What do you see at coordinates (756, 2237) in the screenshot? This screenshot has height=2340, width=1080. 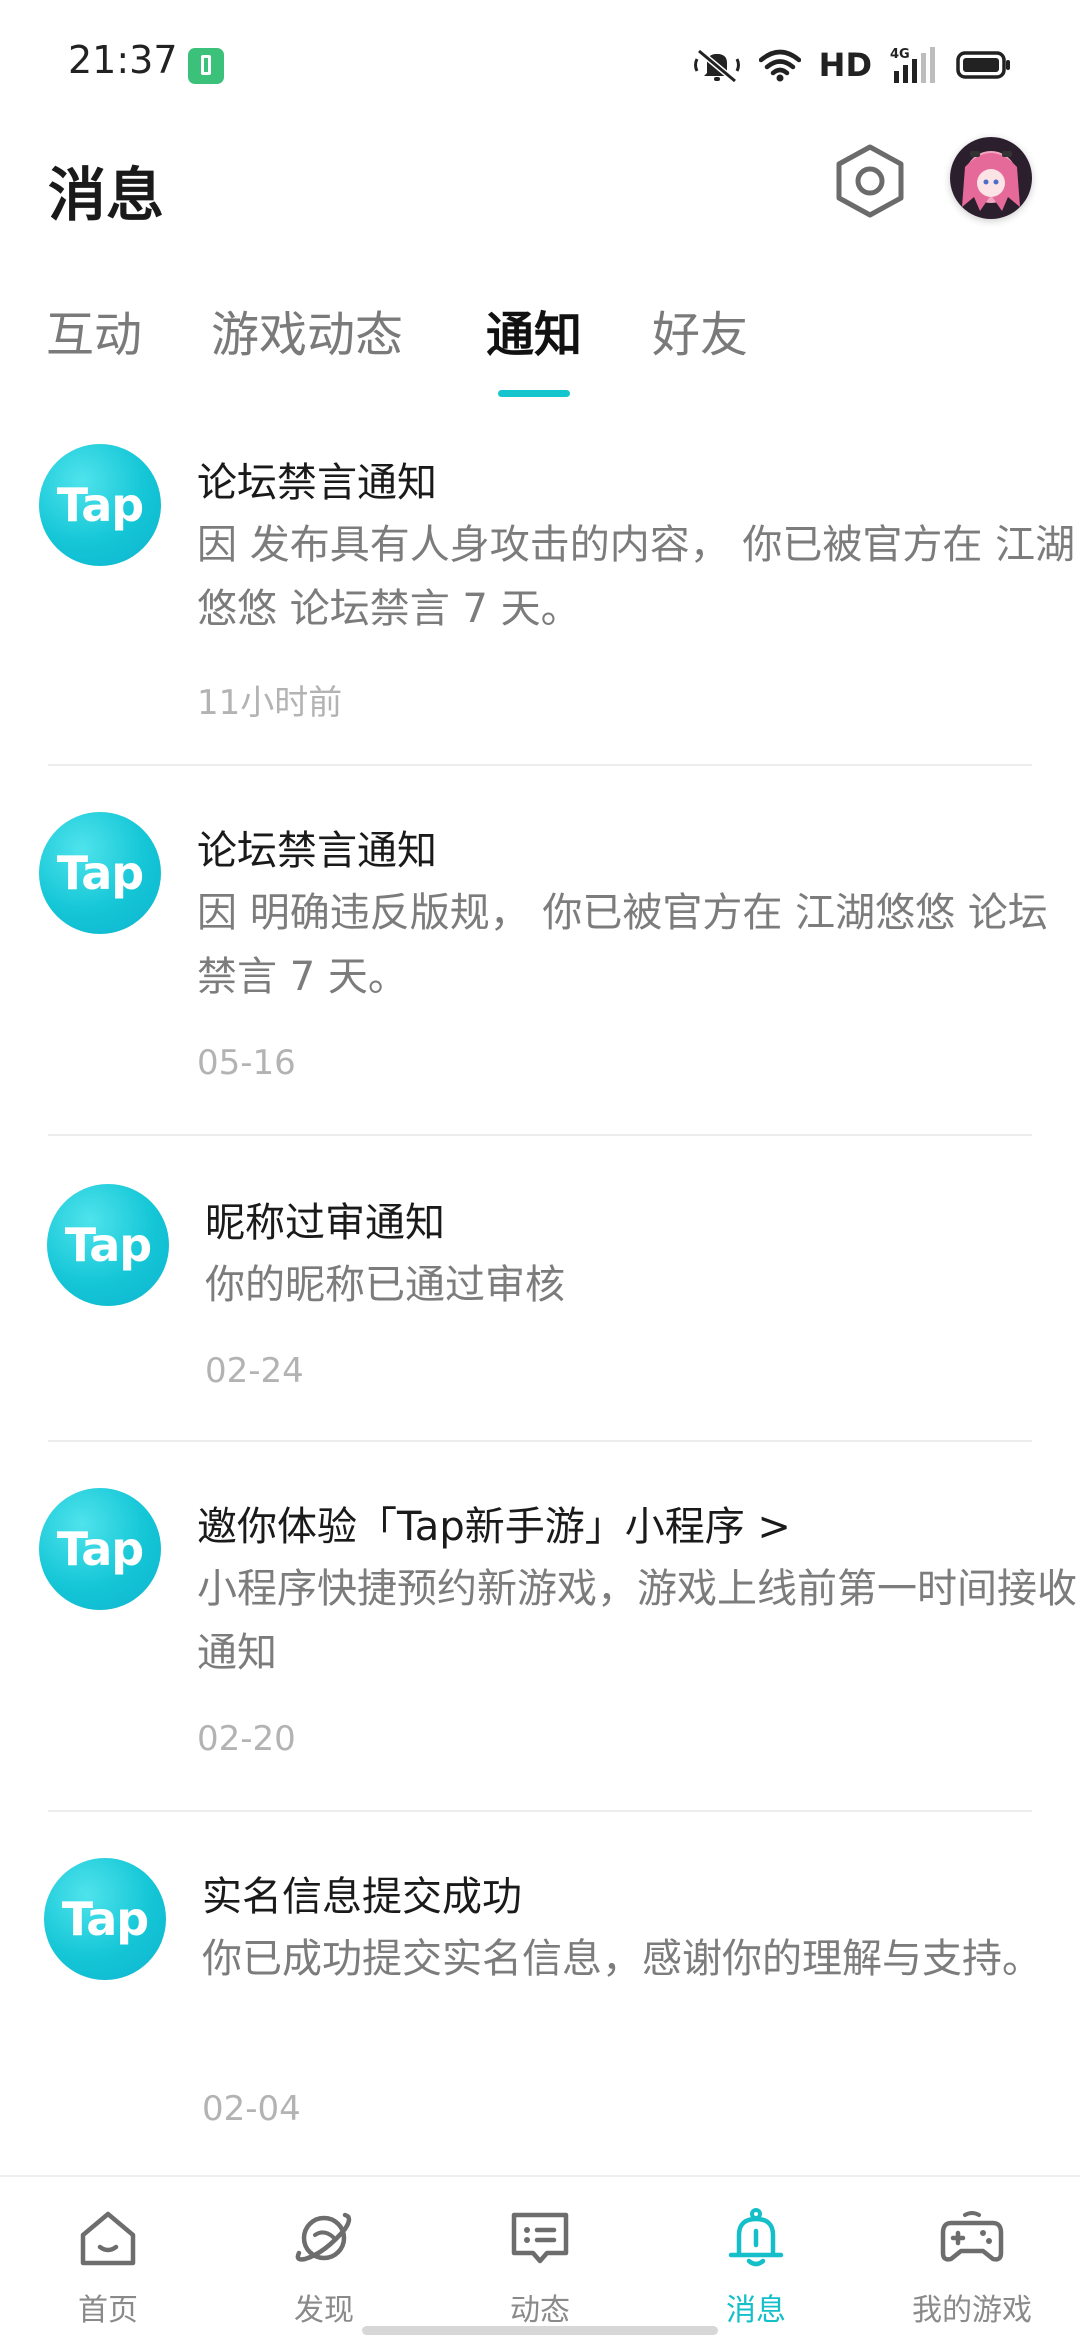 I see `bell-icon` at bounding box center [756, 2237].